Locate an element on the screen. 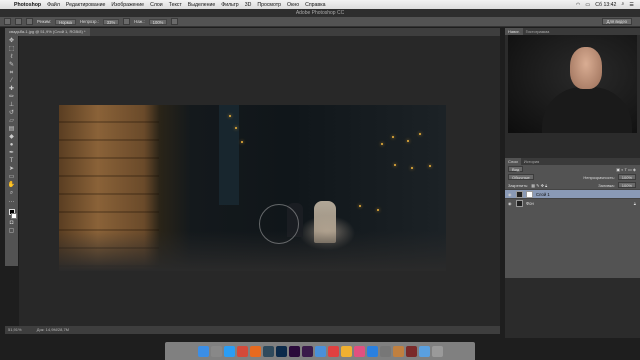 The height and width of the screenshot is (360, 640). menu-edit: Редактирование is located at coordinates (86, 5).